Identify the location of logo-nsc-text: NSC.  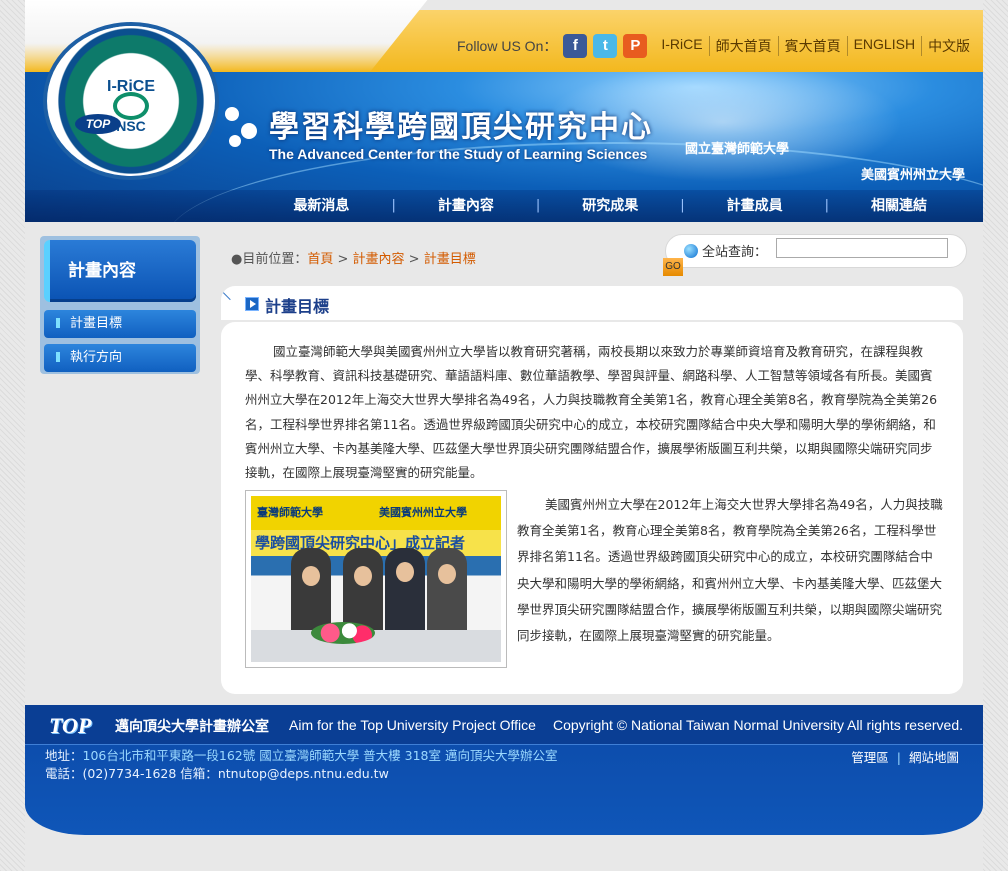
(131, 126).